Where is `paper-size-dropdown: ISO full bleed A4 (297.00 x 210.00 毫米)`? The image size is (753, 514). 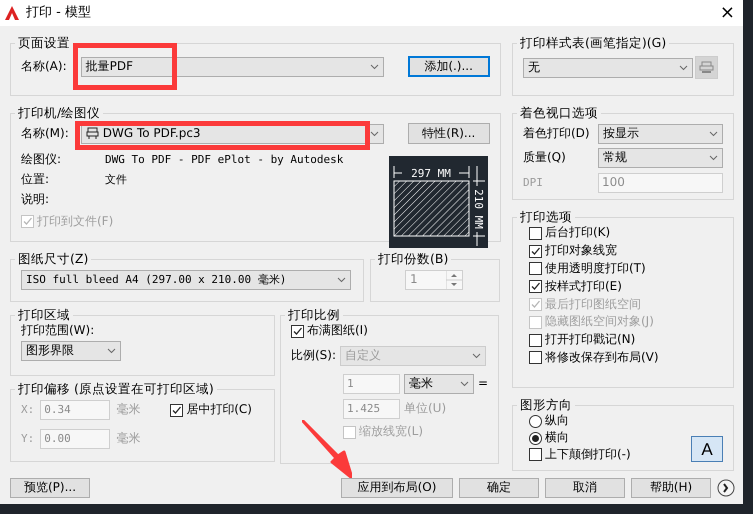
paper-size-dropdown: ISO full bleed A4 (297.00 x 210.00 毫米) is located at coordinates (186, 280).